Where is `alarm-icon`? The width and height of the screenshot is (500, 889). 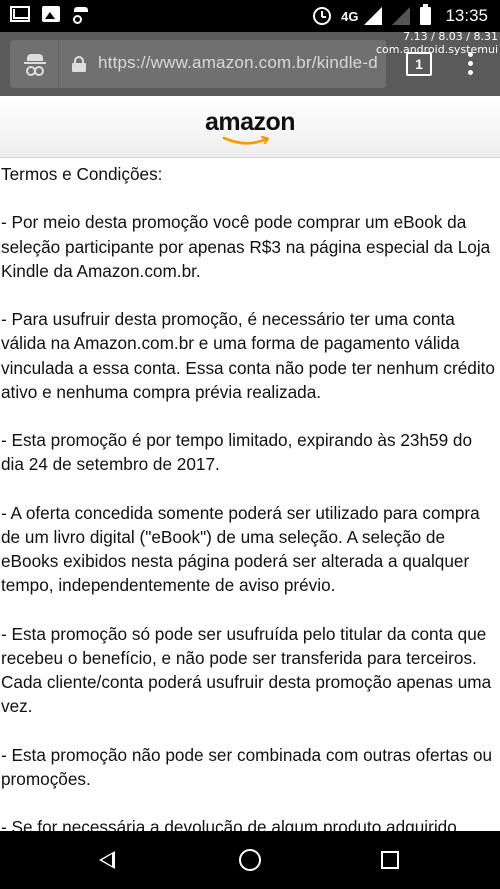
alarm-icon is located at coordinates (322, 16).